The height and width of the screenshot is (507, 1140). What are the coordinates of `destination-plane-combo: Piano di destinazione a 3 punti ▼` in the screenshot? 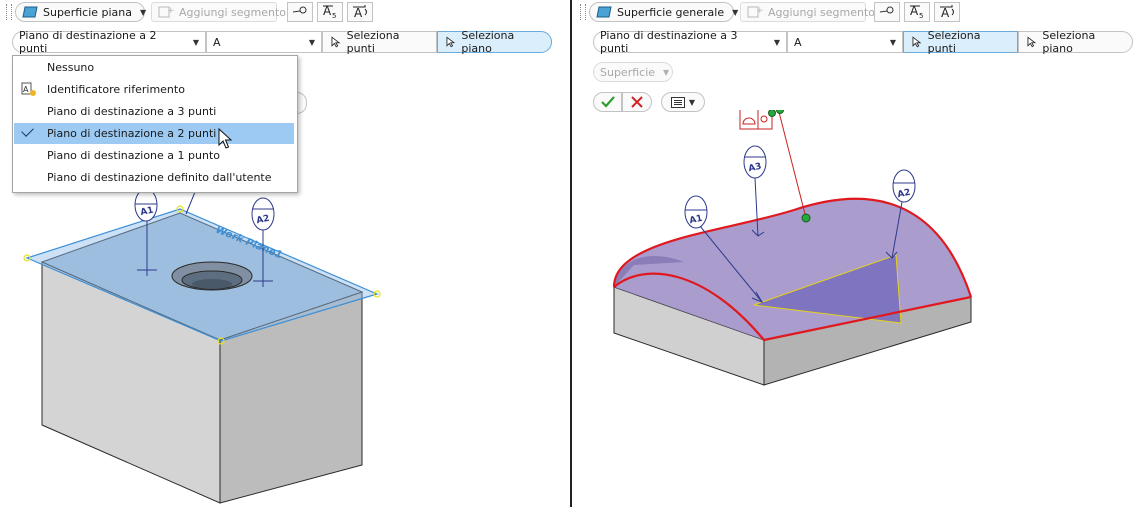 It's located at (690, 42).